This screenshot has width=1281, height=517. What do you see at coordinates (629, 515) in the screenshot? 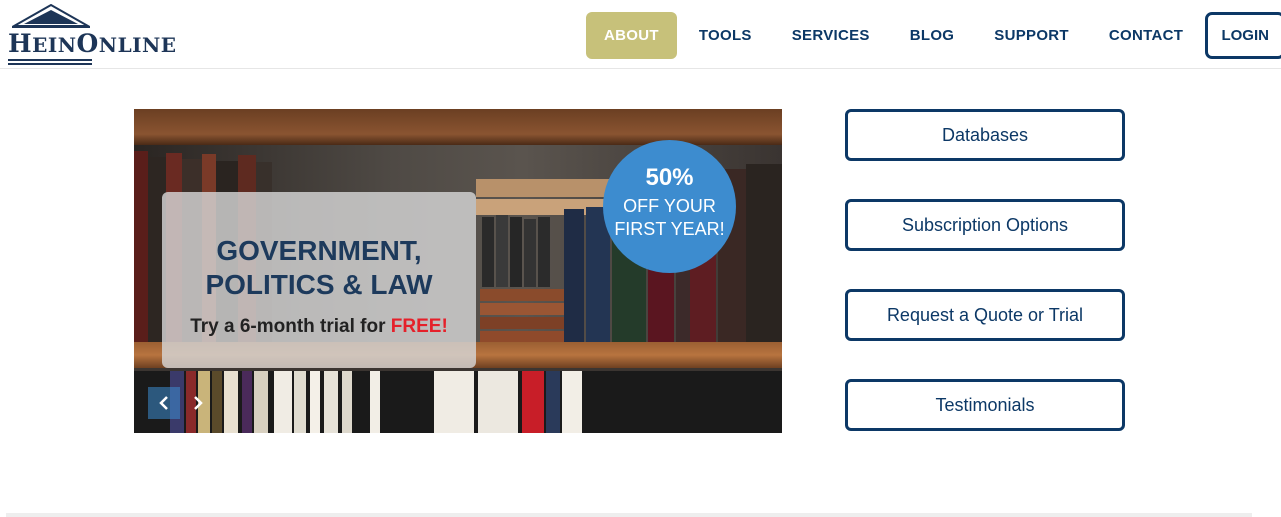
I see `section-divider` at bounding box center [629, 515].